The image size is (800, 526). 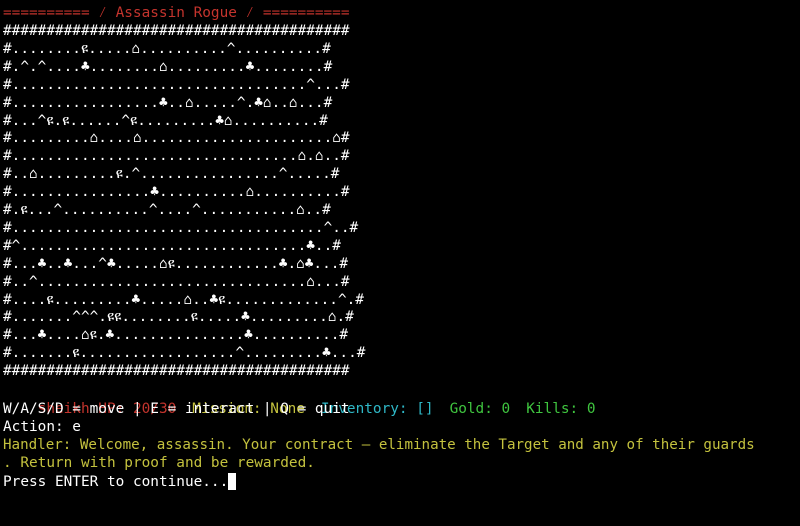 What do you see at coordinates (176, 13) in the screenshot?
I see `game-title: ========== ⁄ Assassin Rogue ⁄ ==========` at bounding box center [176, 13].